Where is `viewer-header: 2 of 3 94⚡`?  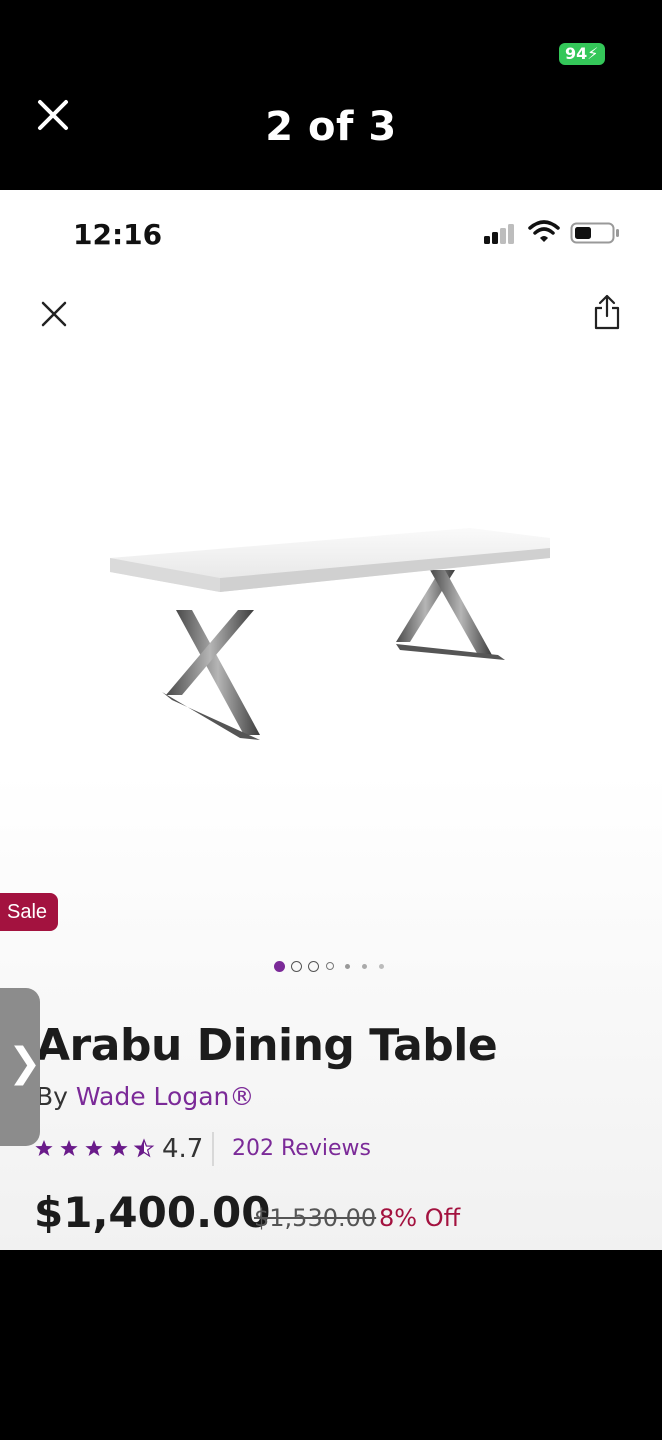
viewer-header: 2 of 3 94⚡ is located at coordinates (331, 95).